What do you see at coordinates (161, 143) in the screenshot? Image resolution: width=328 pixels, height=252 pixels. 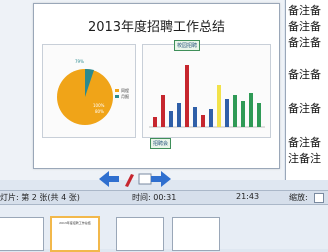 I see `callout-bottom: 招聘会` at bounding box center [161, 143].